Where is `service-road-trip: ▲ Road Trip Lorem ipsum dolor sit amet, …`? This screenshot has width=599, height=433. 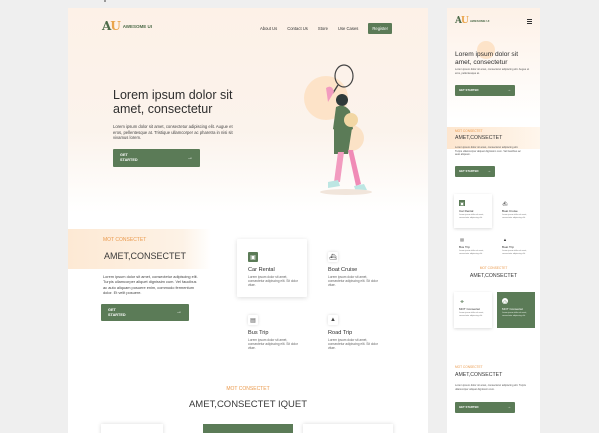 service-road-trip: ▲ Road Trip Lorem ipsum dolor sit amet, … is located at coordinates (352, 331).